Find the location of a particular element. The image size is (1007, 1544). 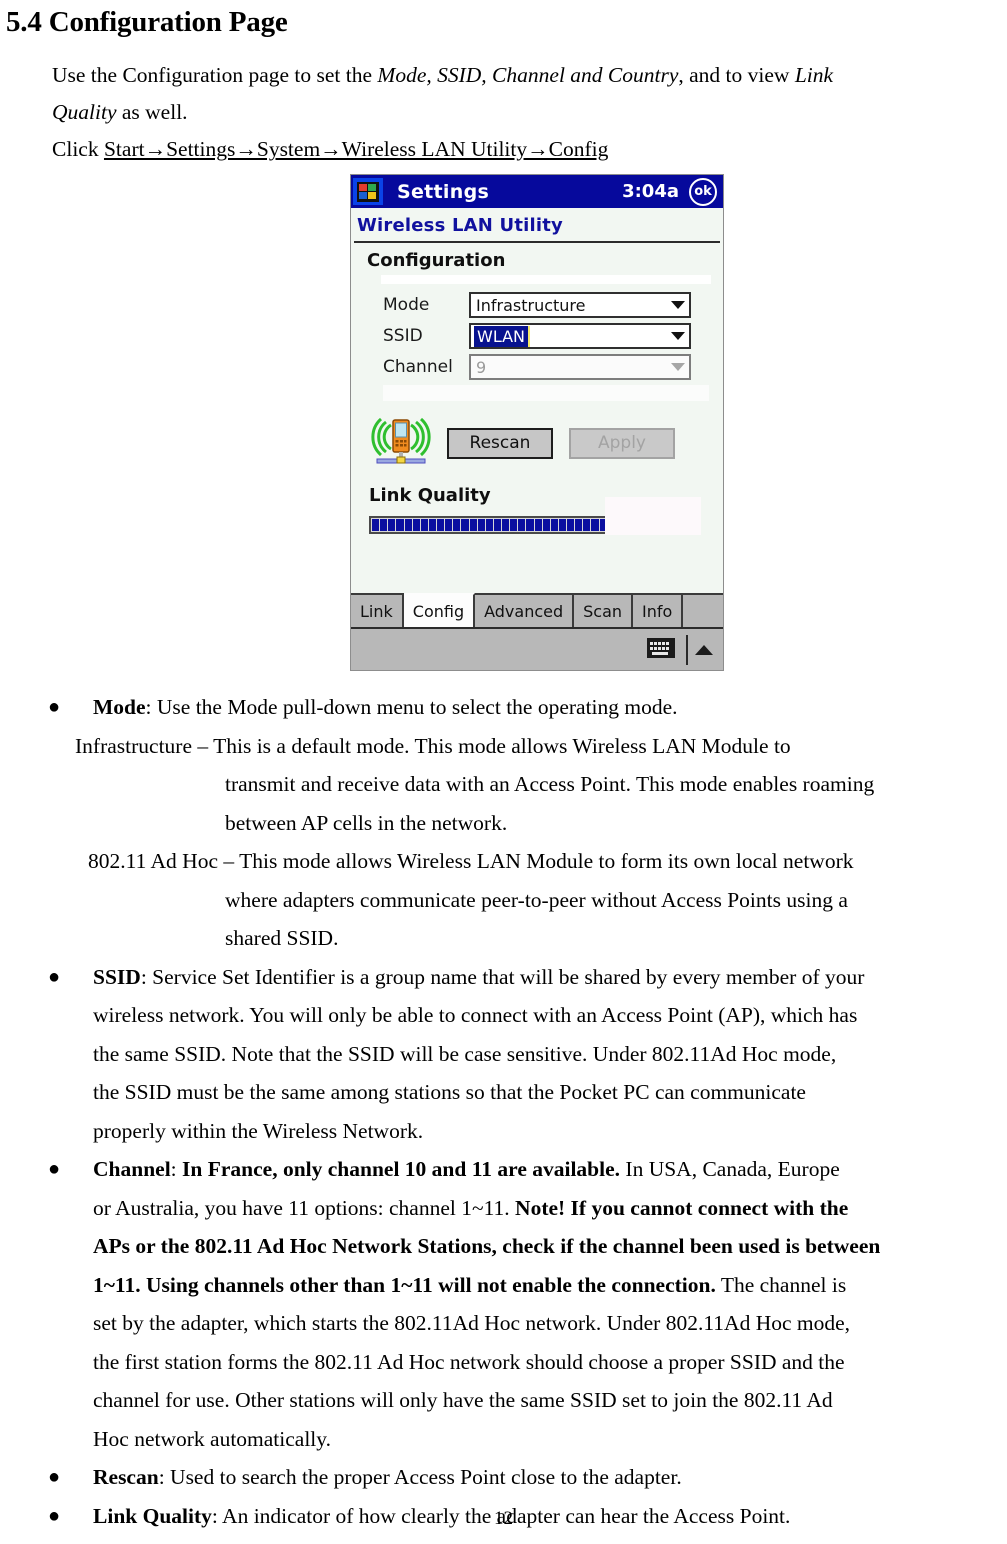

pda-tab-bar: Link Config Advanced Scan Info is located at coordinates (537, 610).